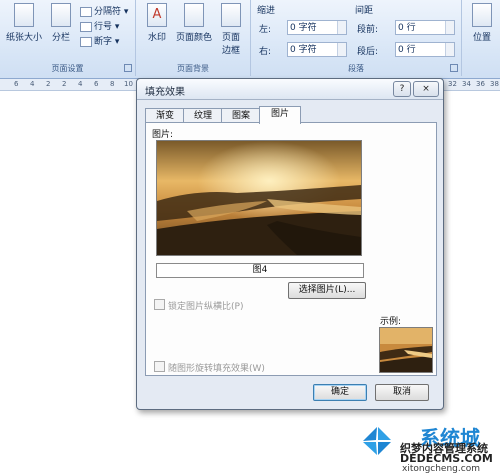  What do you see at coordinates (391, 322) in the screenshot?
I see `sample-label: 示例:` at bounding box center [391, 322].